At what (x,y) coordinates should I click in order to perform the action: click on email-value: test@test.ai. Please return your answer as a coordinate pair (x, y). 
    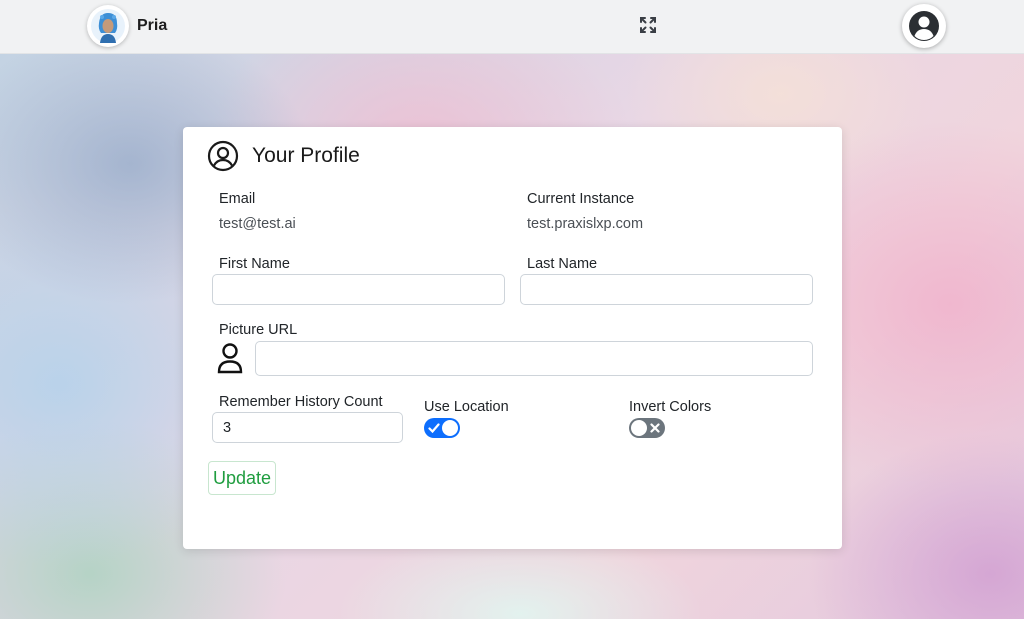
    Looking at the image, I should click on (257, 224).